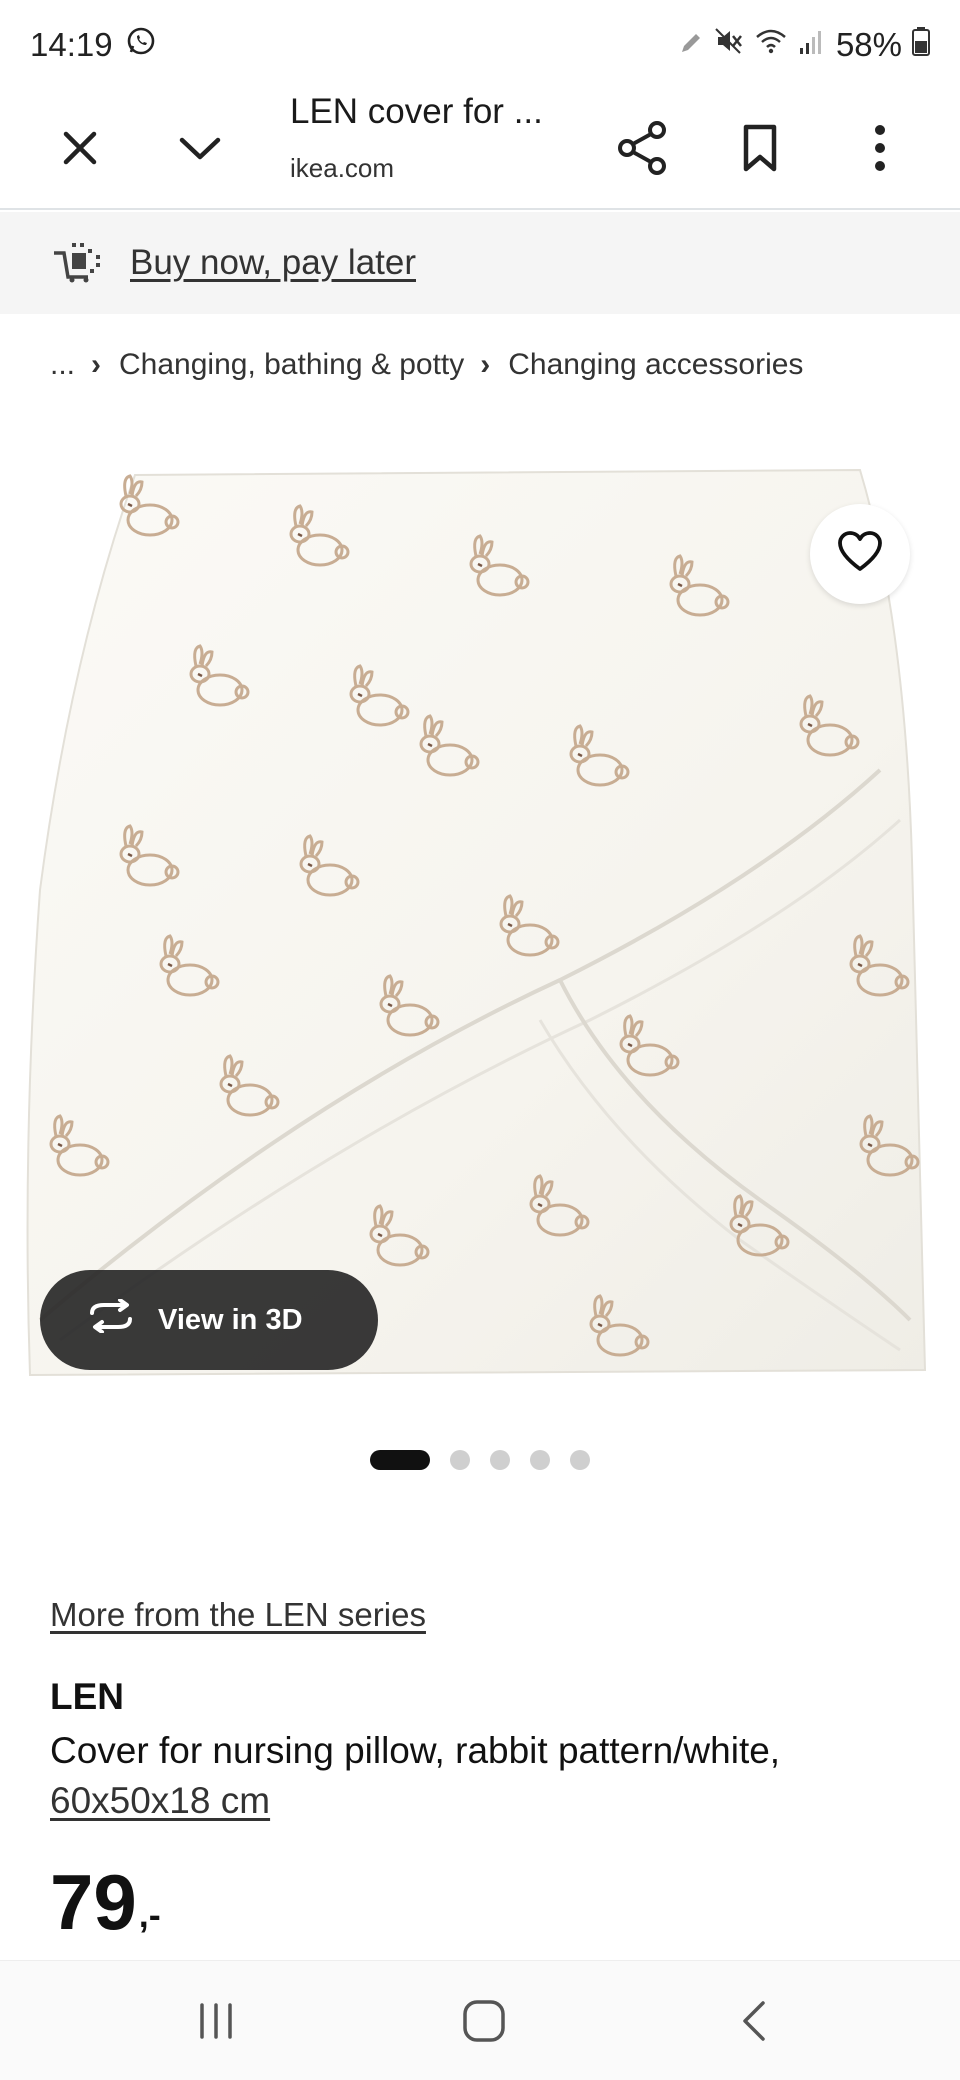  Describe the element at coordinates (230, 1319) in the screenshot. I see `view-in-3d-label: View in 3D` at that location.